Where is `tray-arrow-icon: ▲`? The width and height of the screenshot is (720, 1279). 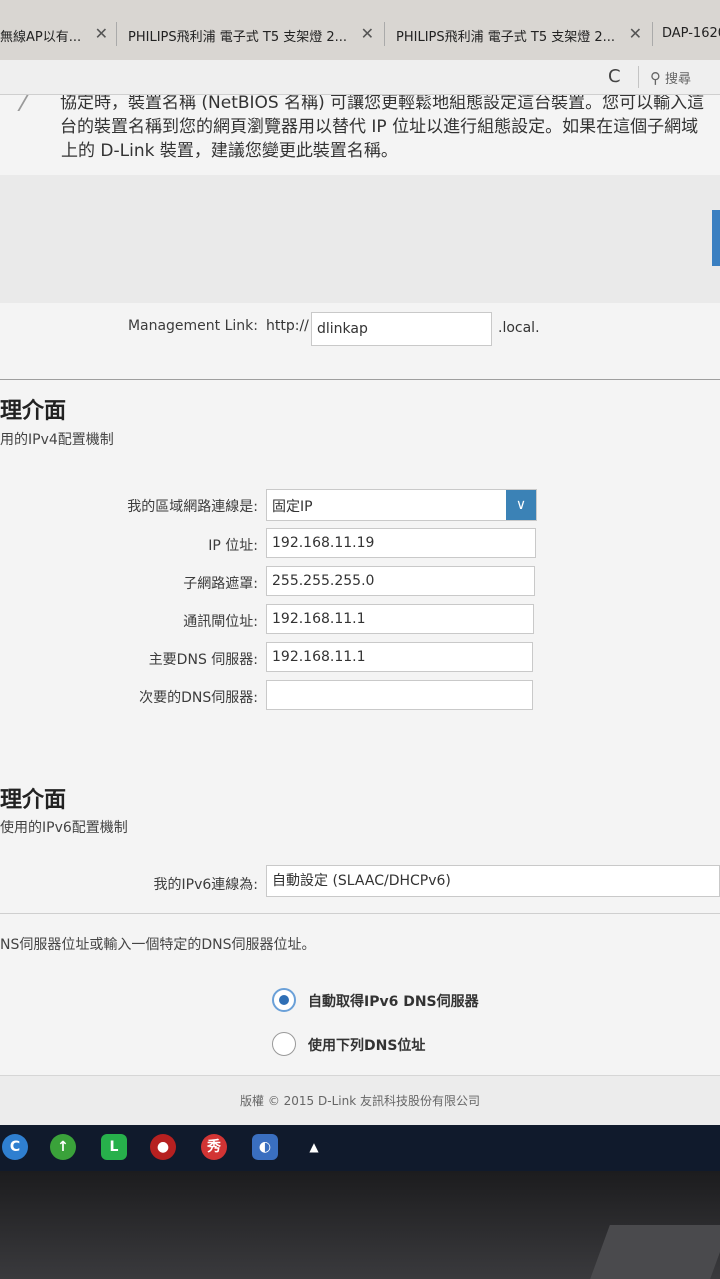 tray-arrow-icon: ▲ is located at coordinates (314, 1147).